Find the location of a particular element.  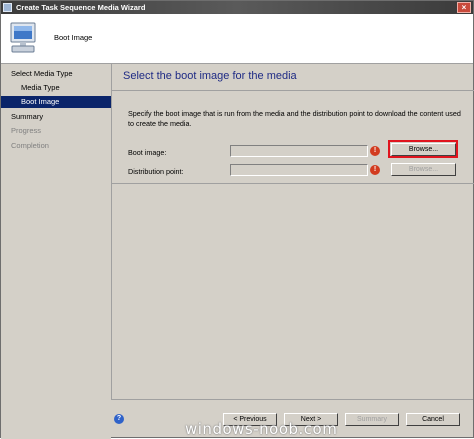

cancel-button: Cancel is located at coordinates (433, 419).